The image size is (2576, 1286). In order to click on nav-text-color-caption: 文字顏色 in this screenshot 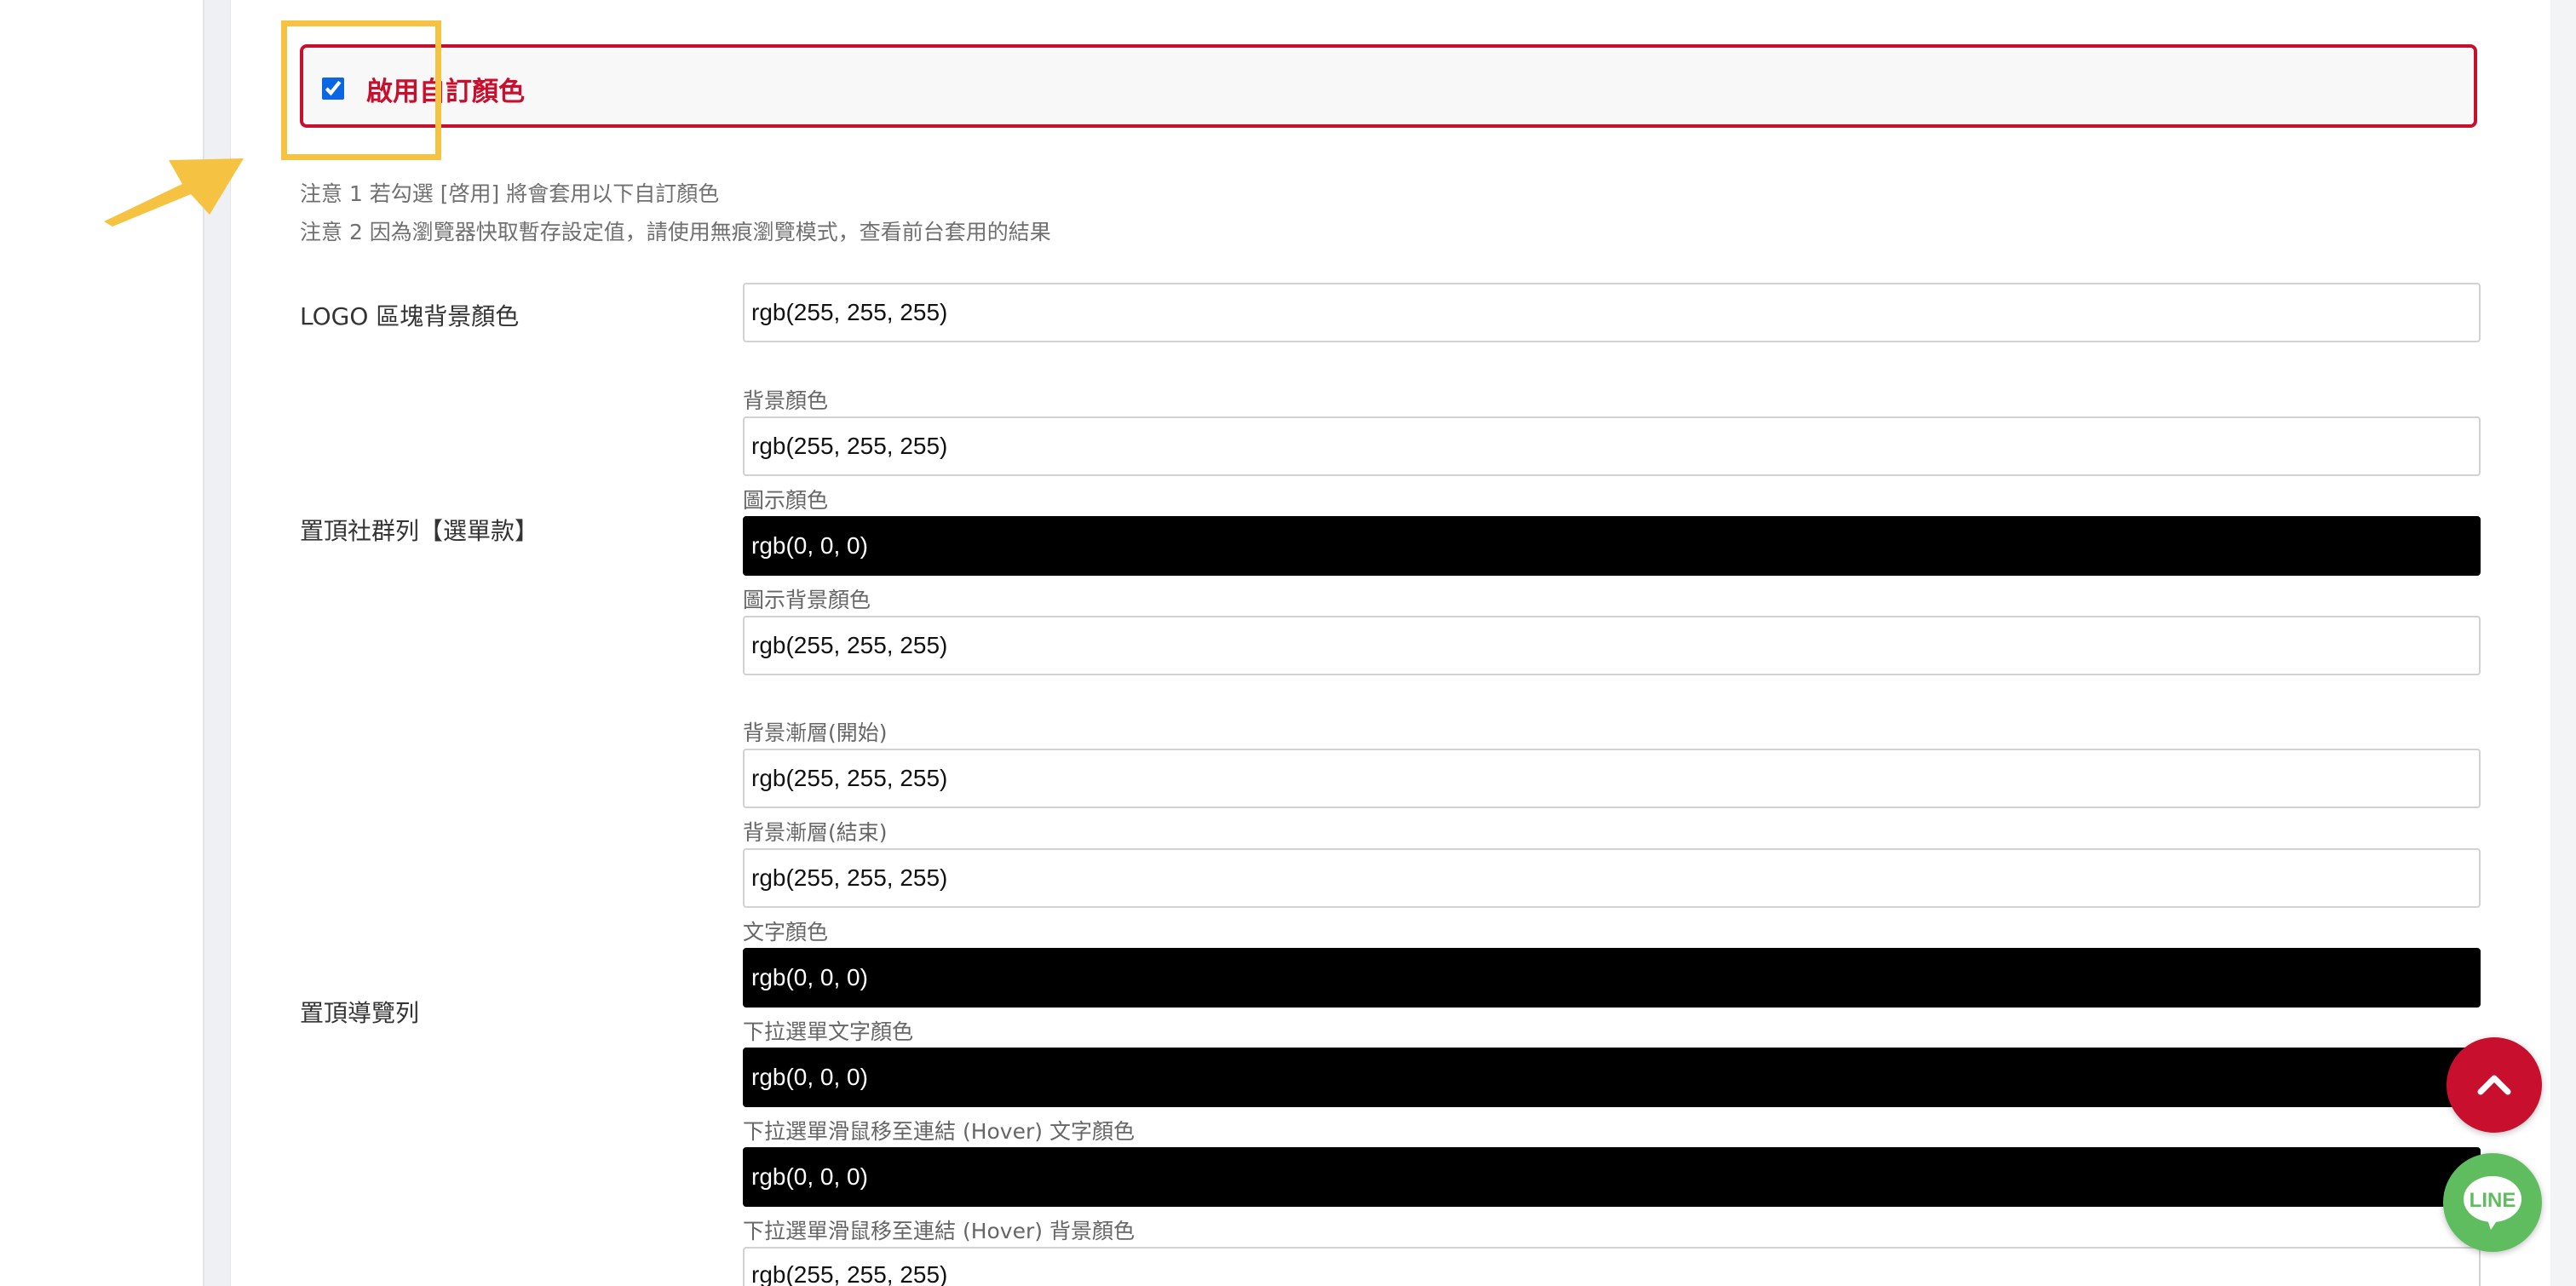, I will do `click(786, 932)`.